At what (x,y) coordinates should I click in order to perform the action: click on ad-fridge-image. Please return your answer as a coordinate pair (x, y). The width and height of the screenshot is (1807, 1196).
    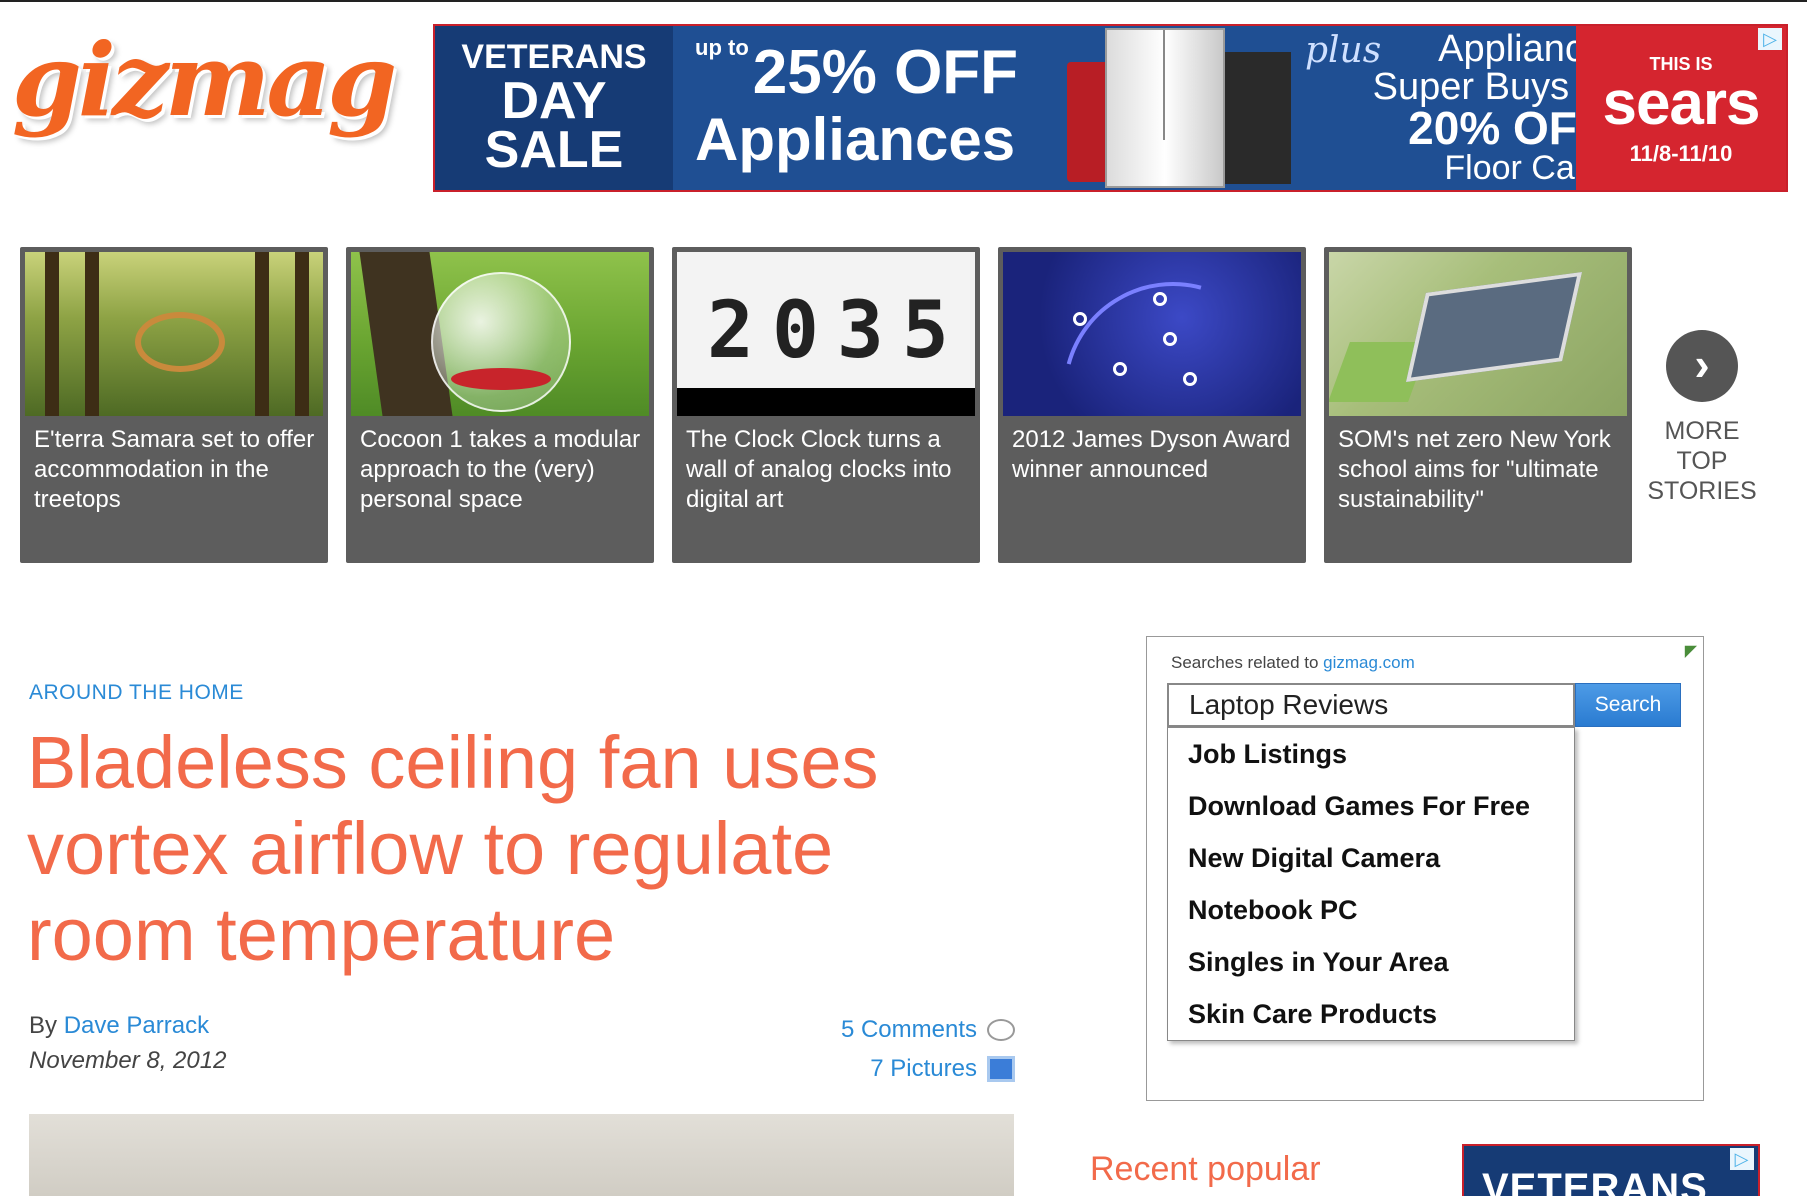
    Looking at the image, I should click on (1165, 108).